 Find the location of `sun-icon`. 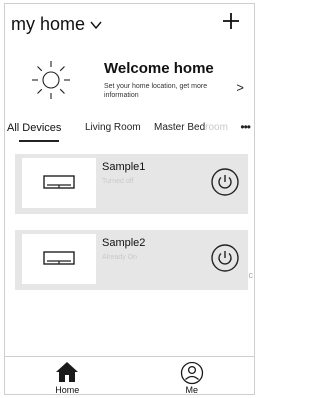

sun-icon is located at coordinates (51, 80).